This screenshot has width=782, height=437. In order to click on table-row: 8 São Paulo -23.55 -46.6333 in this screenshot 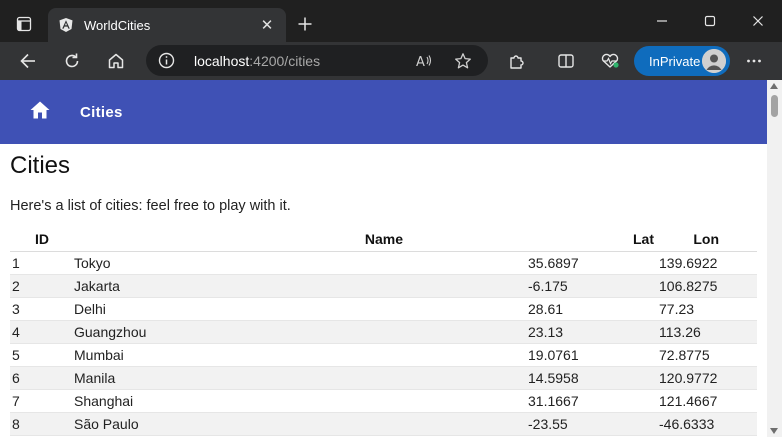, I will do `click(383, 424)`.